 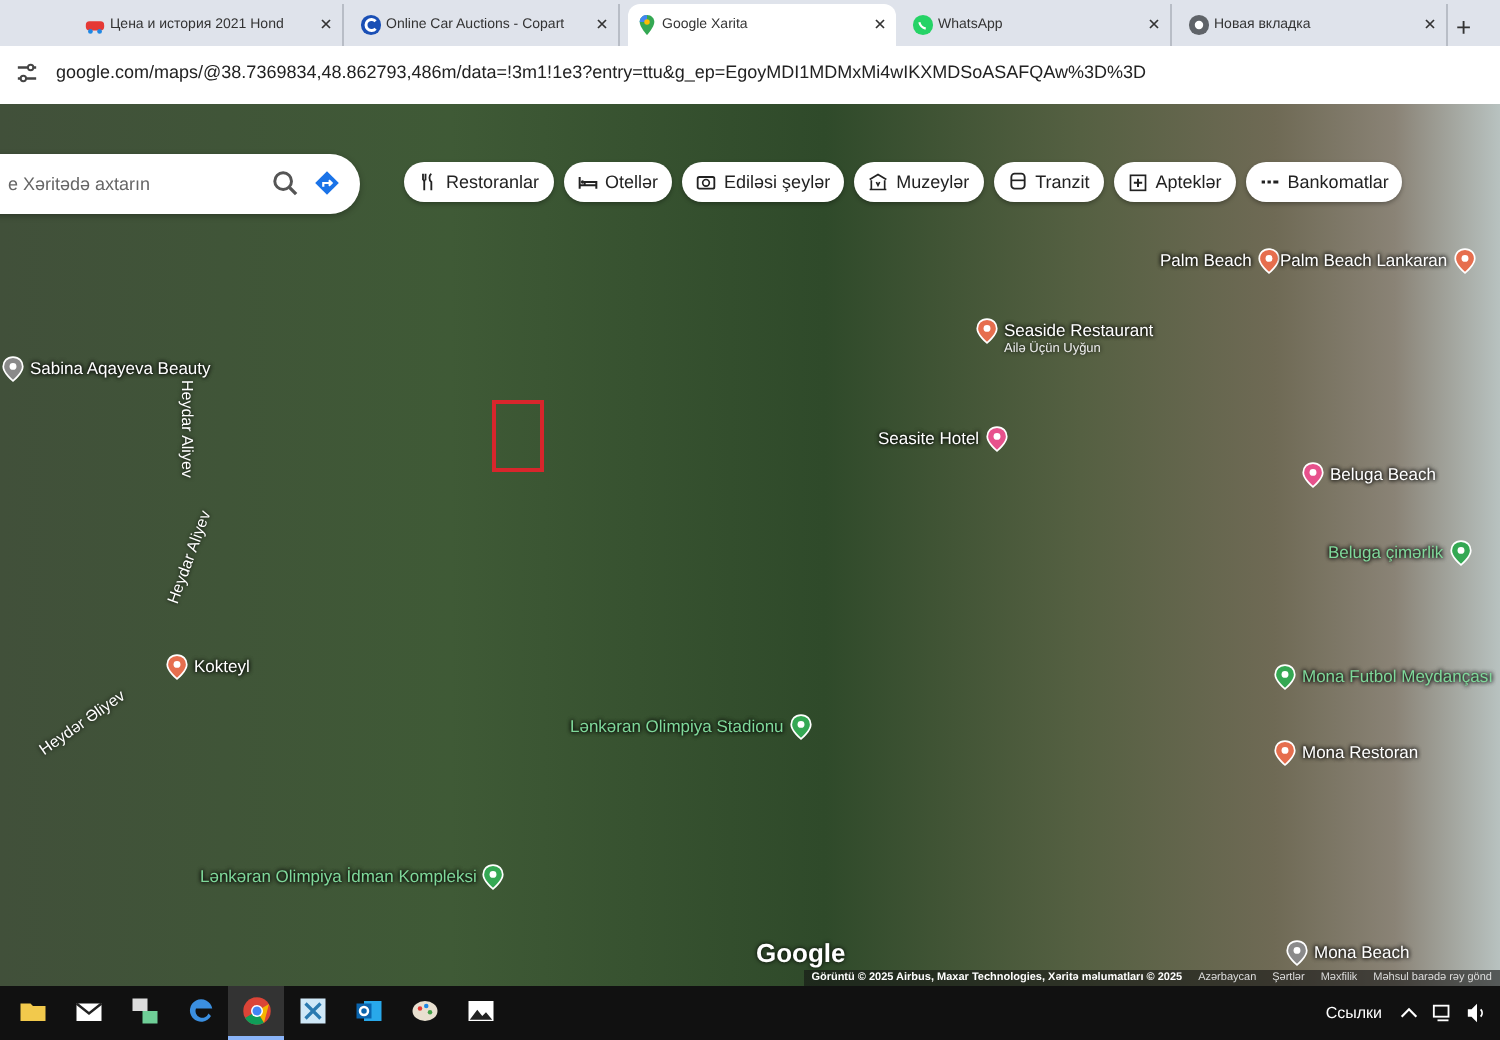 I want to click on place-label: Mona Restoran, so click(x=1360, y=751).